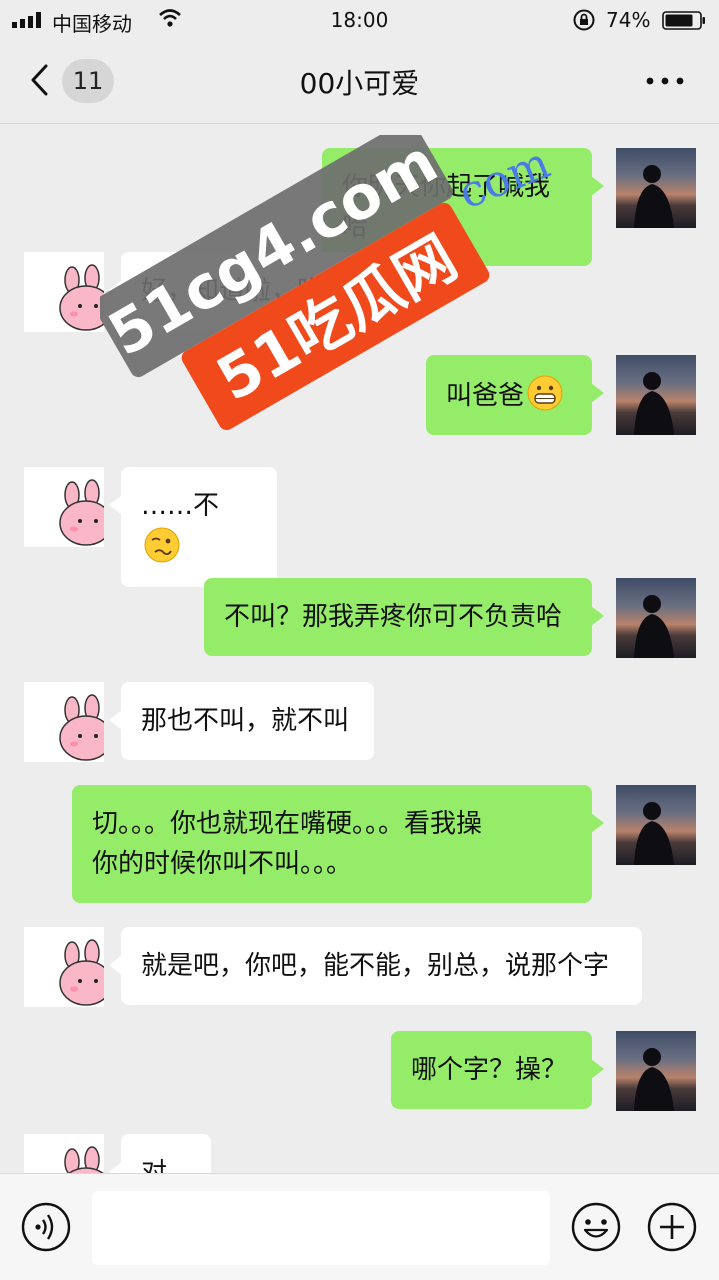 The image size is (719, 1280). I want to click on message-text-input, so click(321, 1228).